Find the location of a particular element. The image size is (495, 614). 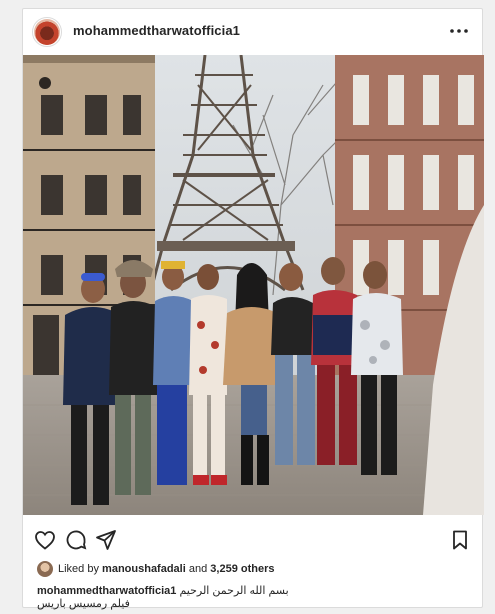

caption-line-1: بسم الله الرحمن الرحيم is located at coordinates (234, 591).